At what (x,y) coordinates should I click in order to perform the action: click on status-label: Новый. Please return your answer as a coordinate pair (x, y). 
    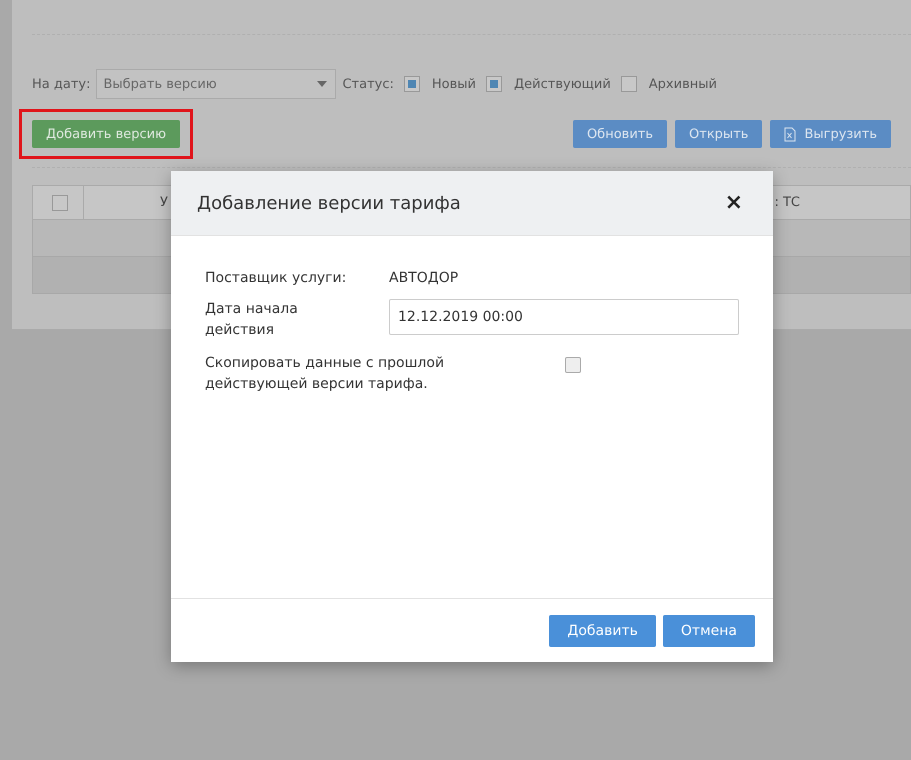
    Looking at the image, I should click on (454, 84).